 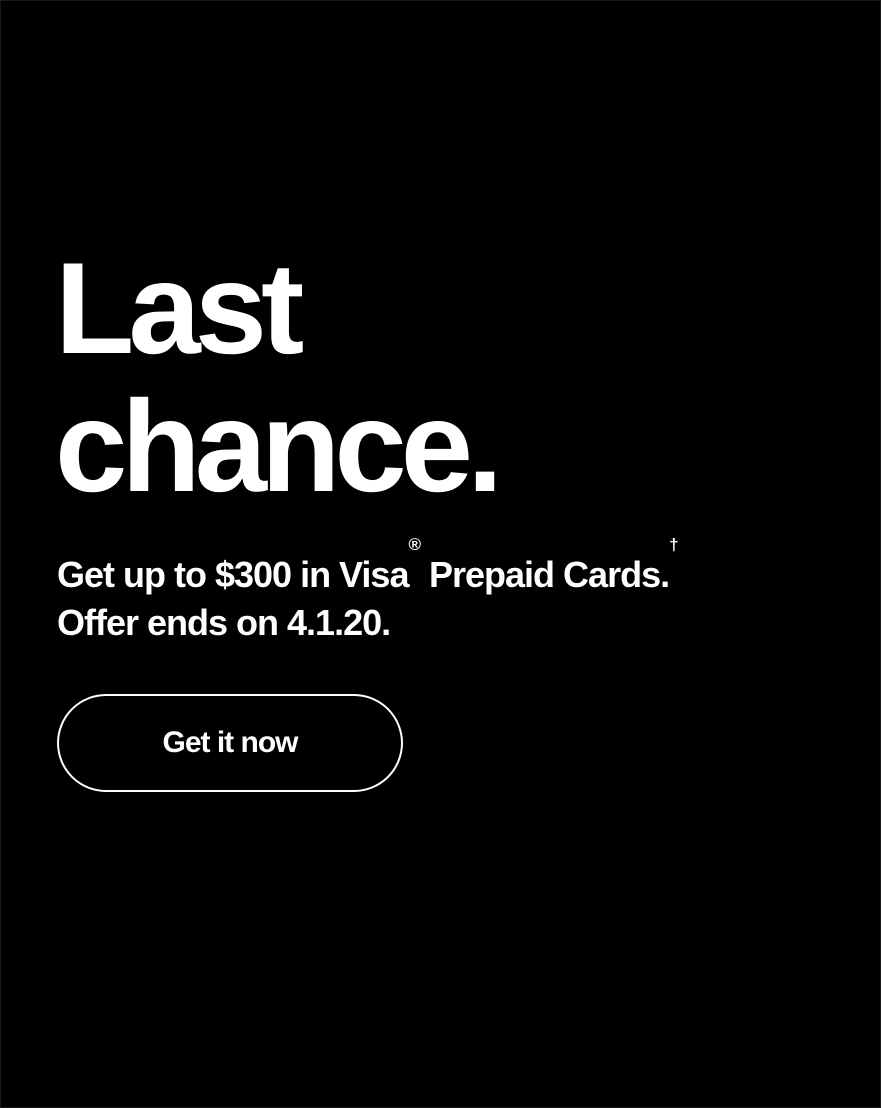 I want to click on registered-trademark-mark: ®, so click(x=414, y=544).